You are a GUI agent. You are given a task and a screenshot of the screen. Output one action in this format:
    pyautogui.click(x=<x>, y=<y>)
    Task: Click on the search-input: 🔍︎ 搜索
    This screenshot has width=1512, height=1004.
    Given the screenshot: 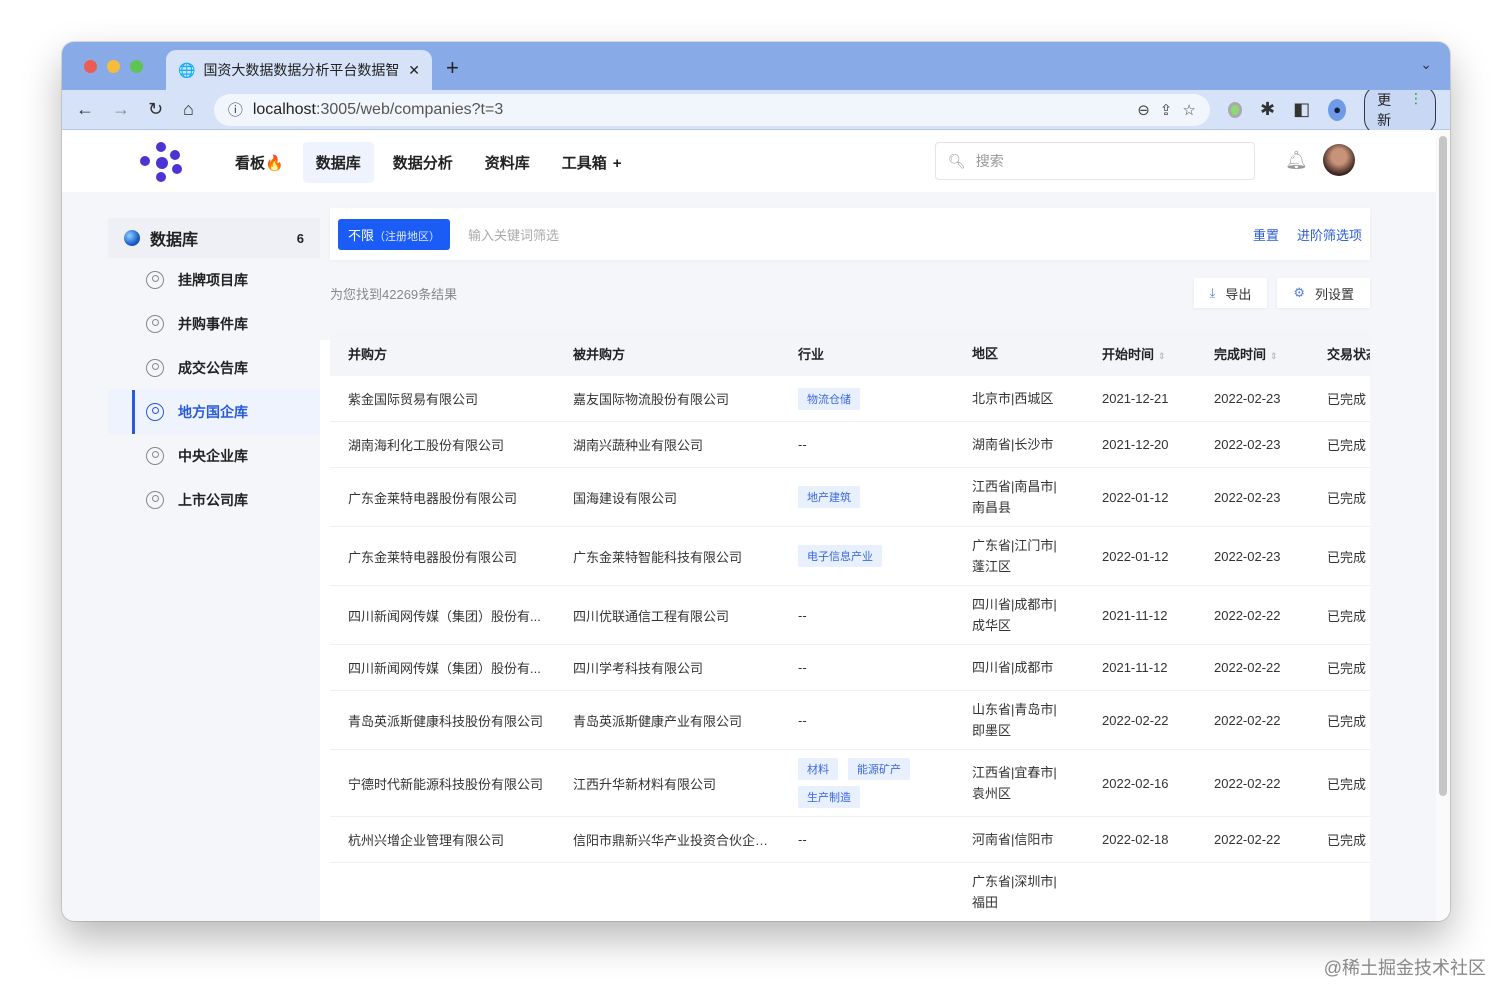 What is the action you would take?
    pyautogui.click(x=1095, y=161)
    